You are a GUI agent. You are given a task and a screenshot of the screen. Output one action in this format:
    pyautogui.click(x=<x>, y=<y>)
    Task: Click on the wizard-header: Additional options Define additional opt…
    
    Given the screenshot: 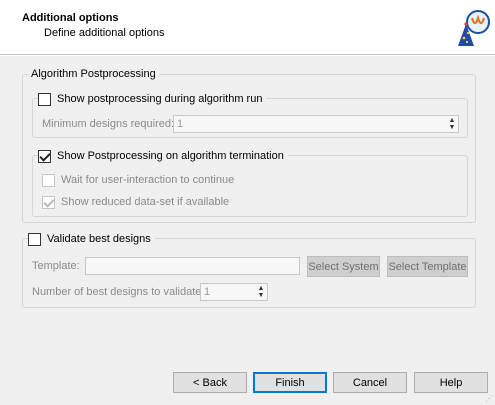 What is the action you would take?
    pyautogui.click(x=247, y=27)
    